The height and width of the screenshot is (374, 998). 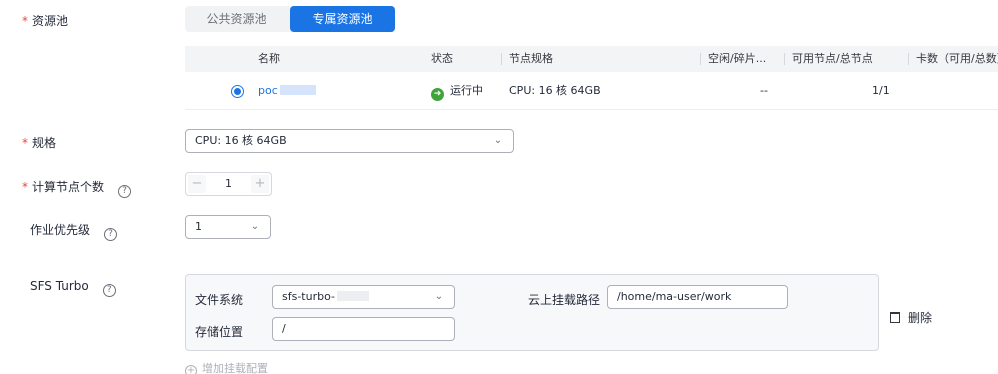 I want to click on fs-select: sfs-turbo- ⌄, so click(x=363, y=297).